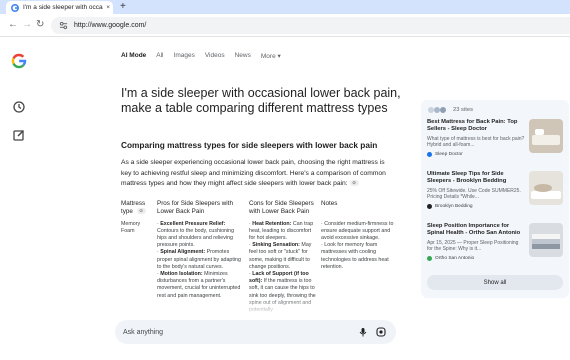  Describe the element at coordinates (63, 7) in the screenshot. I see `tab-title: I'm a side sleeper with occasional lo` at that location.